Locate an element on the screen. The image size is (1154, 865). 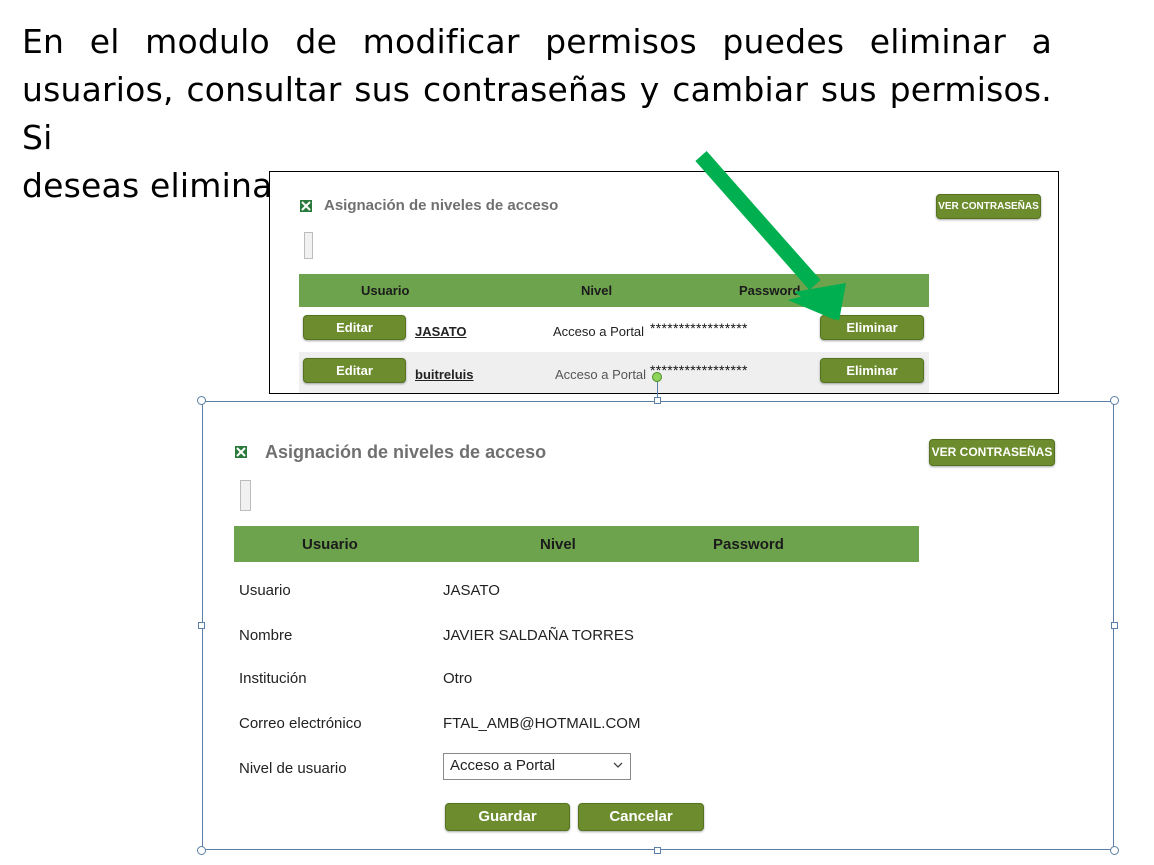
field-value-usuario: JASATO is located at coordinates (471, 590).